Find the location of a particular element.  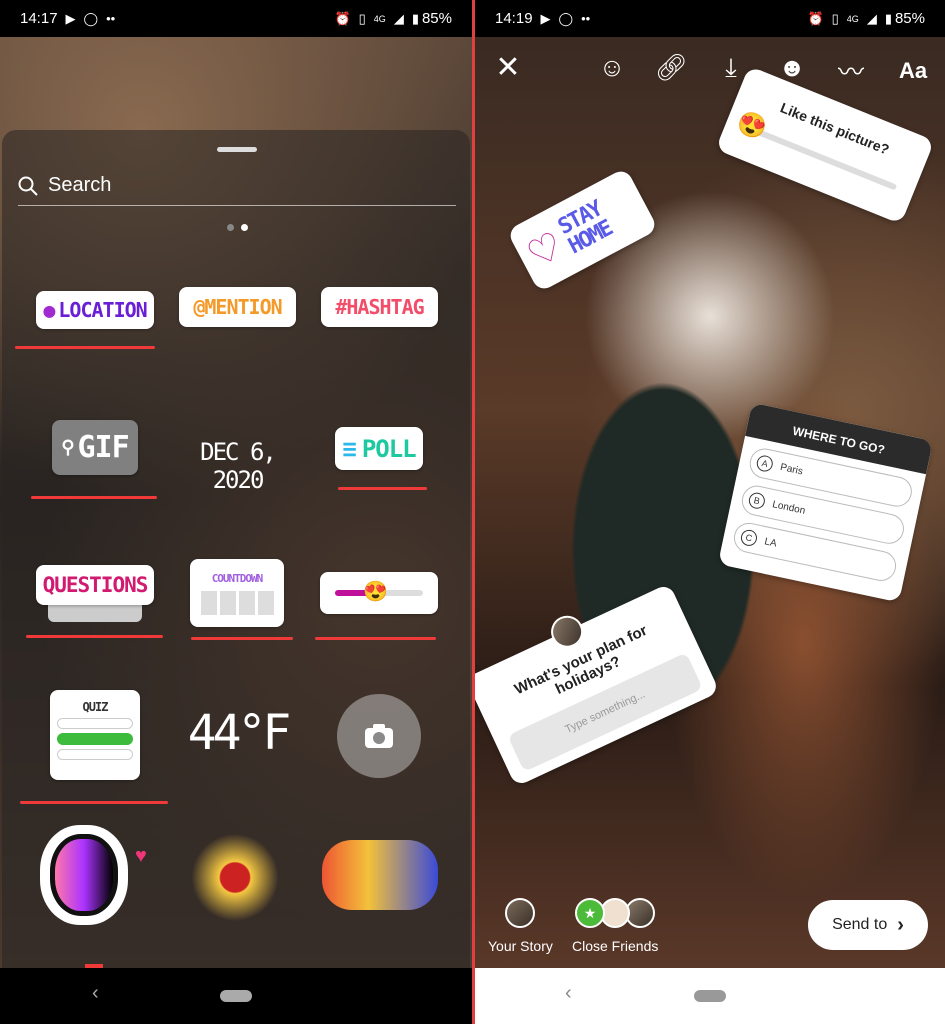

slider-emoji-handle: 😍 is located at coordinates (752, 126).